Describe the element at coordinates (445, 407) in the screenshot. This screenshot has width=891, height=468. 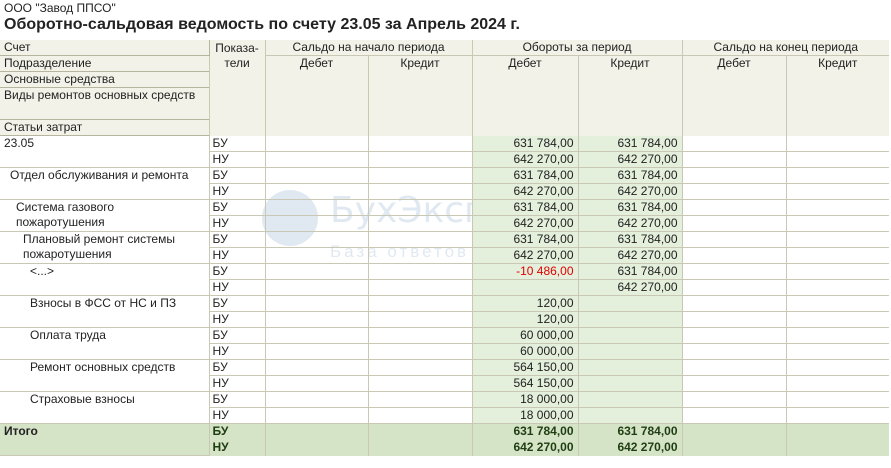
I see `table-row: Страховые взносы БУ 18 000,00` at that location.